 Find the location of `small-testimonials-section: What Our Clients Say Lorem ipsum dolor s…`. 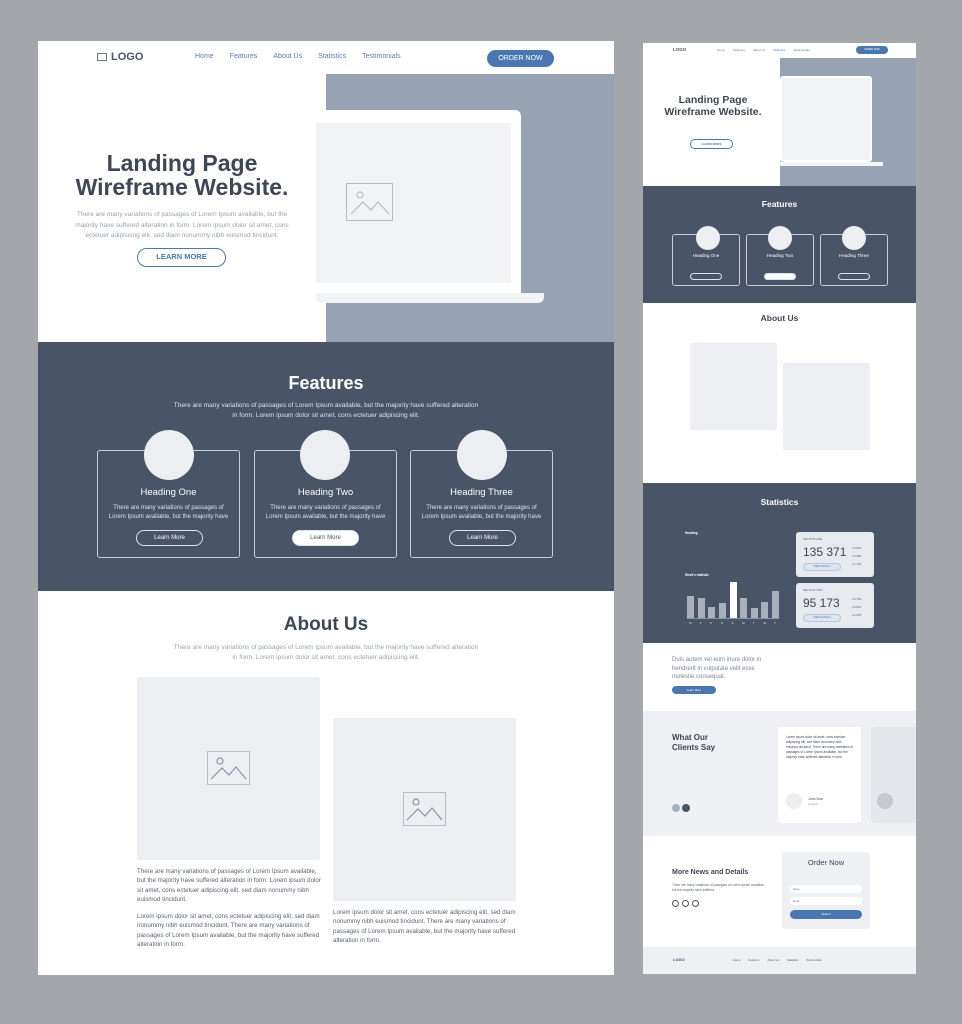

small-testimonials-section: What Our Clients Say Lorem ipsum dolor s… is located at coordinates (779, 773).